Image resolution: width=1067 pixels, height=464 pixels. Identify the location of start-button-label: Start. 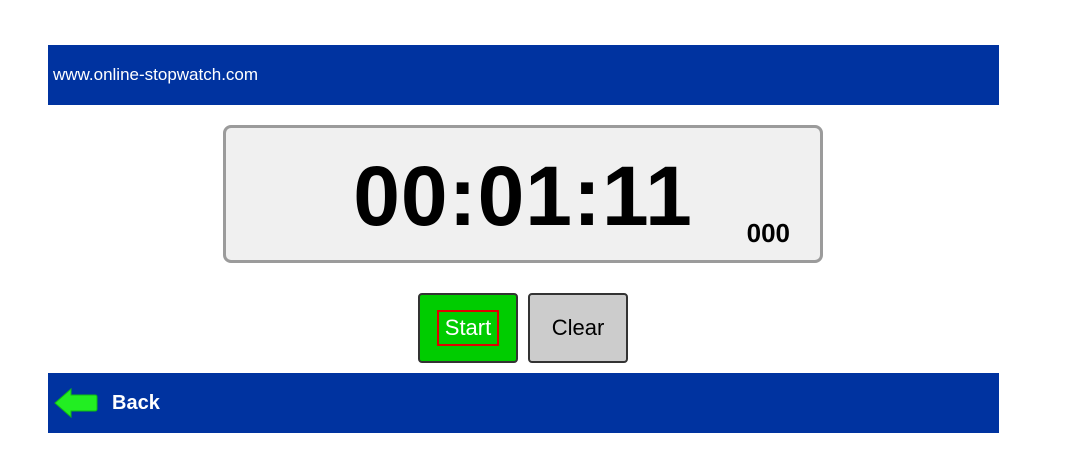
(468, 328).